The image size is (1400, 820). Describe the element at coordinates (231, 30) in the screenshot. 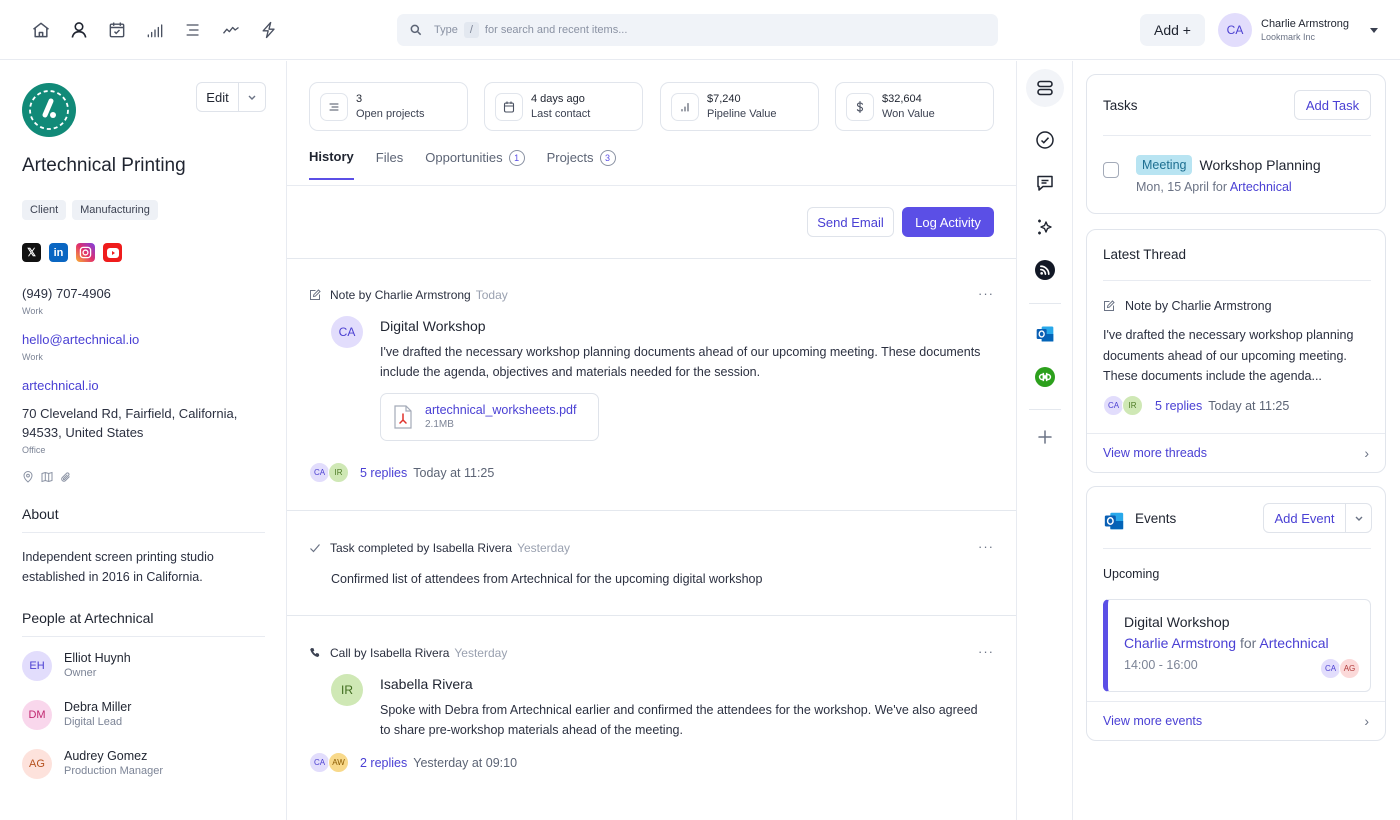

I see `activity-icon` at that location.